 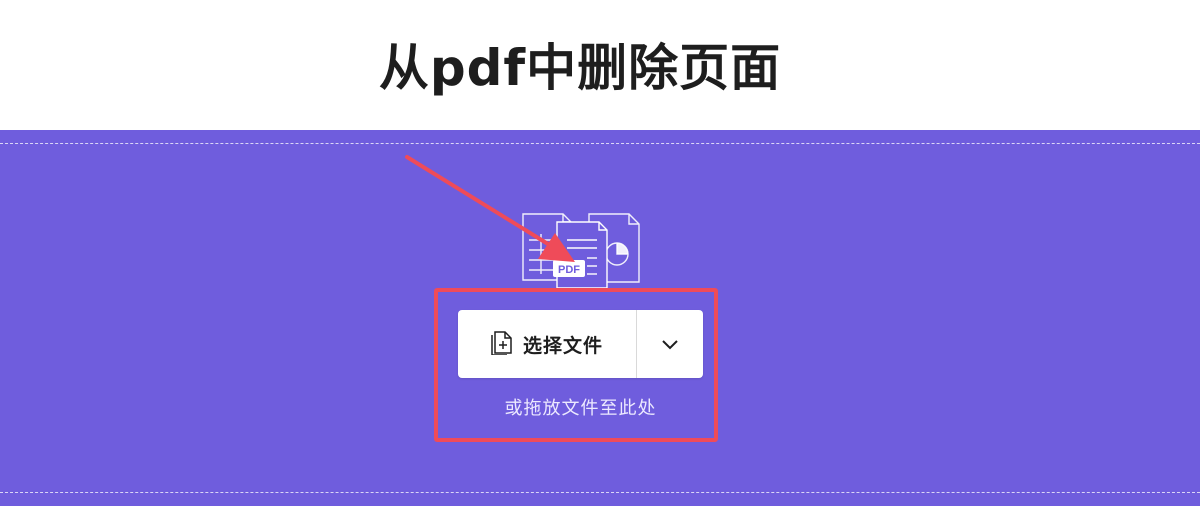 What do you see at coordinates (580, 68) in the screenshot?
I see `page-title: 从pdf中删除页面` at bounding box center [580, 68].